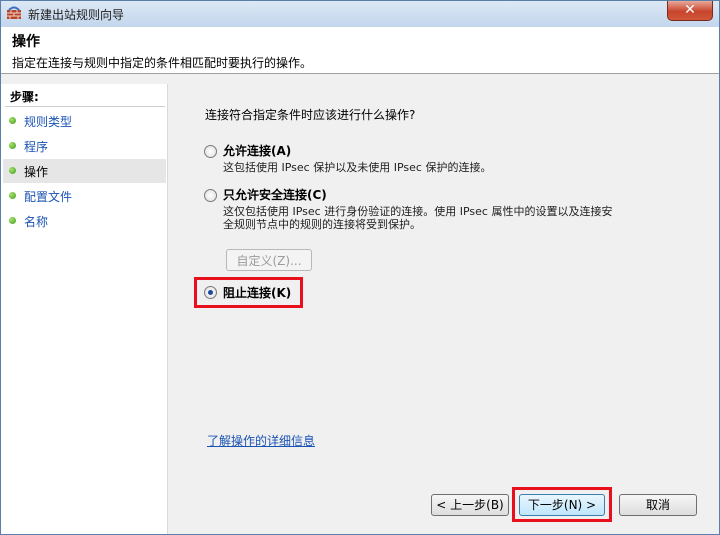 This screenshot has width=720, height=535. What do you see at coordinates (162, 63) in the screenshot?
I see `page-subtitle: 指定在连接与规则中指定的条件相匹配时要执行的操作。` at bounding box center [162, 63].